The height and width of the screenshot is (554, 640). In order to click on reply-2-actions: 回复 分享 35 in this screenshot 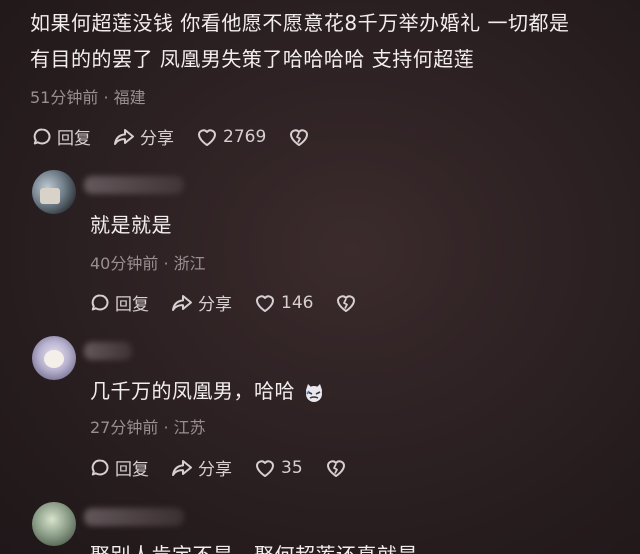, I will do `click(232, 467)`.